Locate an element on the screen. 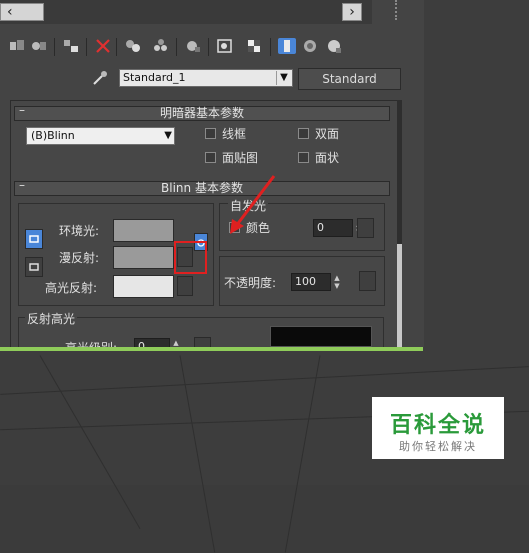 The image size is (529, 553). diffuse-label: 漫反射: is located at coordinates (79, 258).